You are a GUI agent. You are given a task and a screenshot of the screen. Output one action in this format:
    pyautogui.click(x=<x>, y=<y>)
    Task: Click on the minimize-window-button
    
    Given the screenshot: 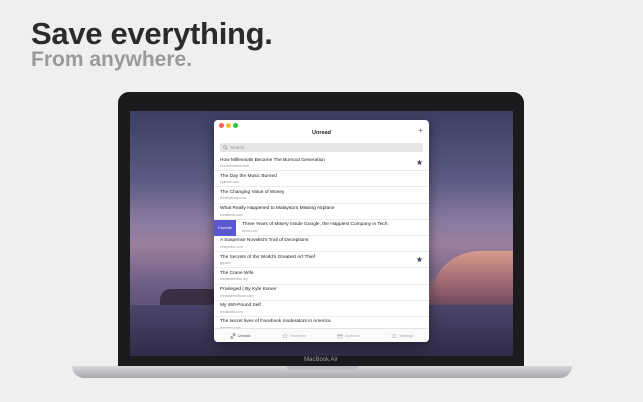 What is the action you would take?
    pyautogui.click(x=228, y=125)
    